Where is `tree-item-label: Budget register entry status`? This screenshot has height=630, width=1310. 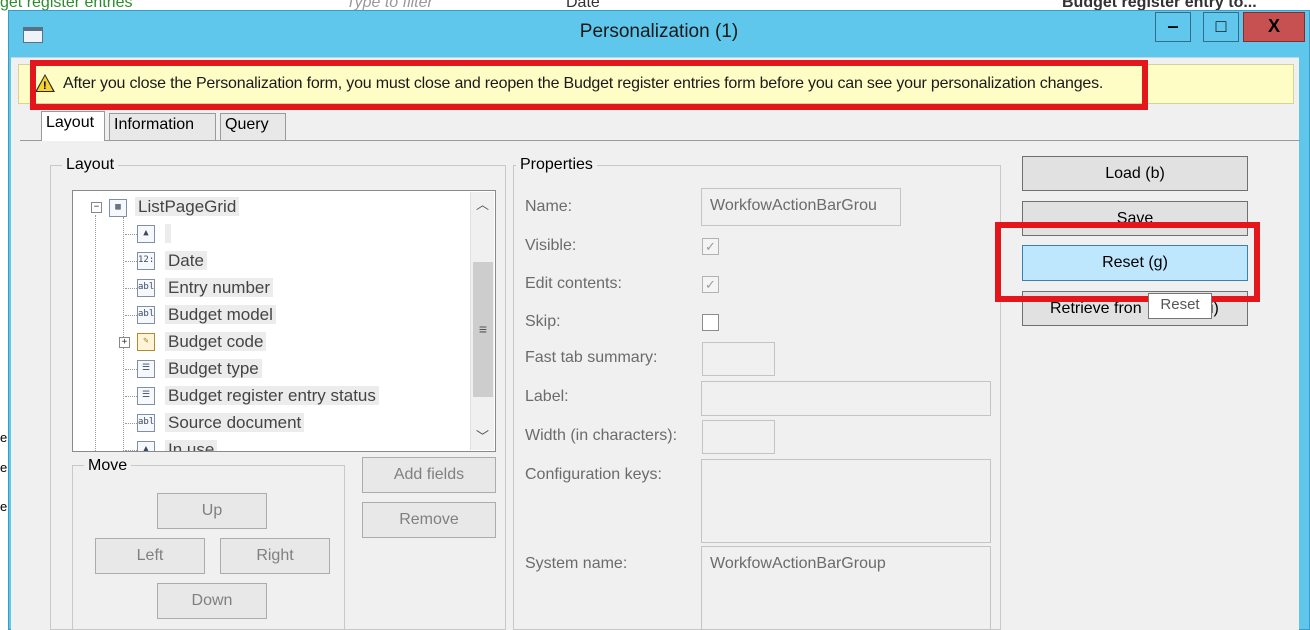
tree-item-label: Budget register entry status is located at coordinates (272, 395).